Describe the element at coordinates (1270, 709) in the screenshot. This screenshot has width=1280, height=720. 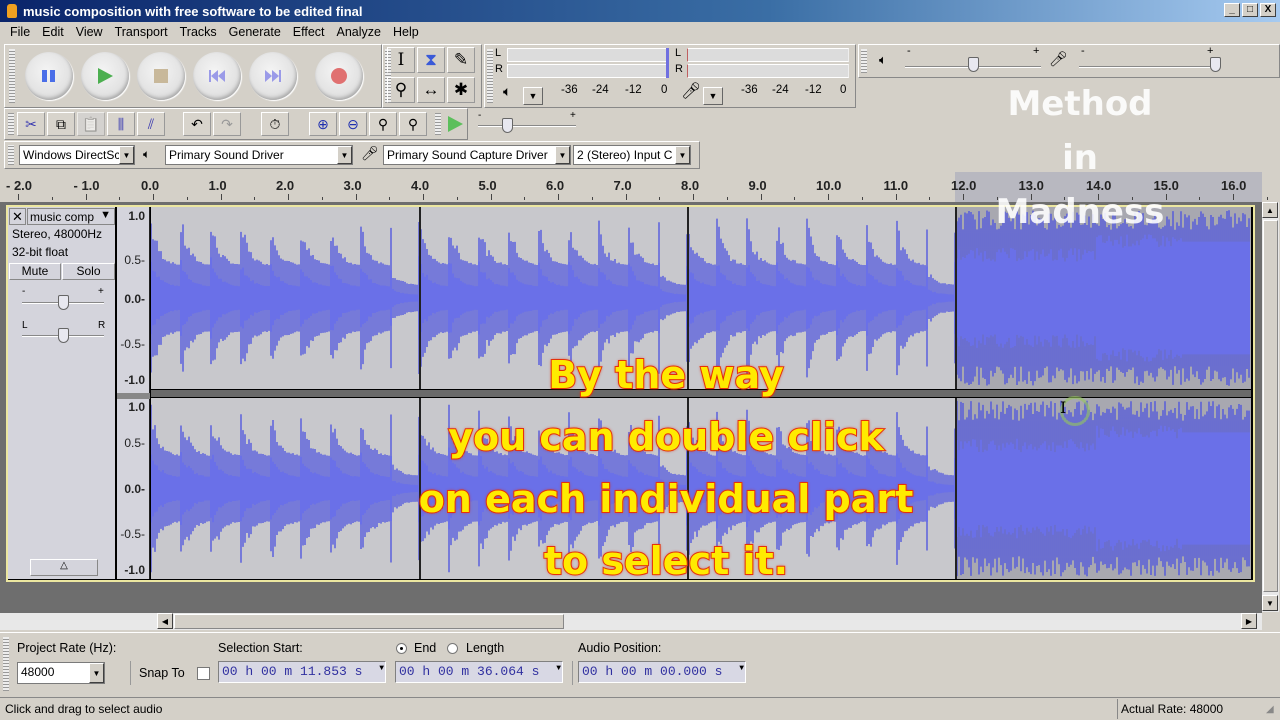
I see `resize-grip-icon: ◢` at that location.